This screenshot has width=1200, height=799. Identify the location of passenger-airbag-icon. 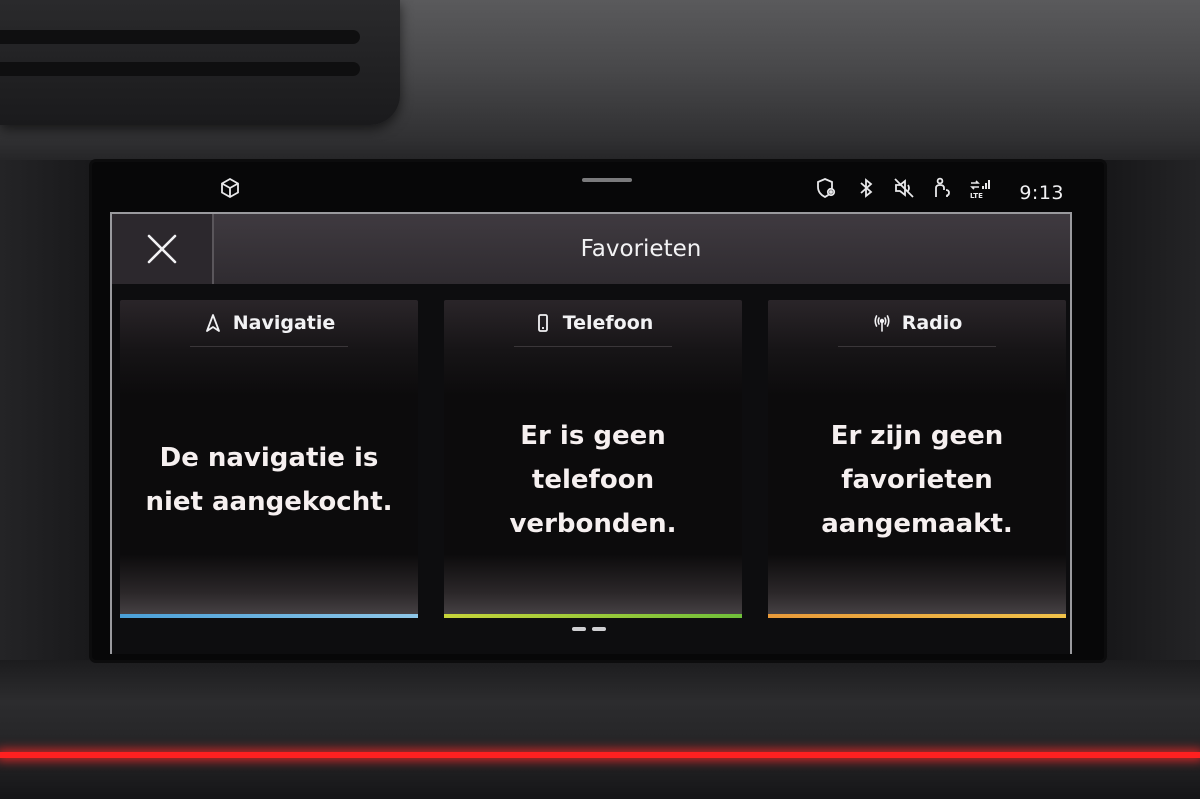
(942, 188).